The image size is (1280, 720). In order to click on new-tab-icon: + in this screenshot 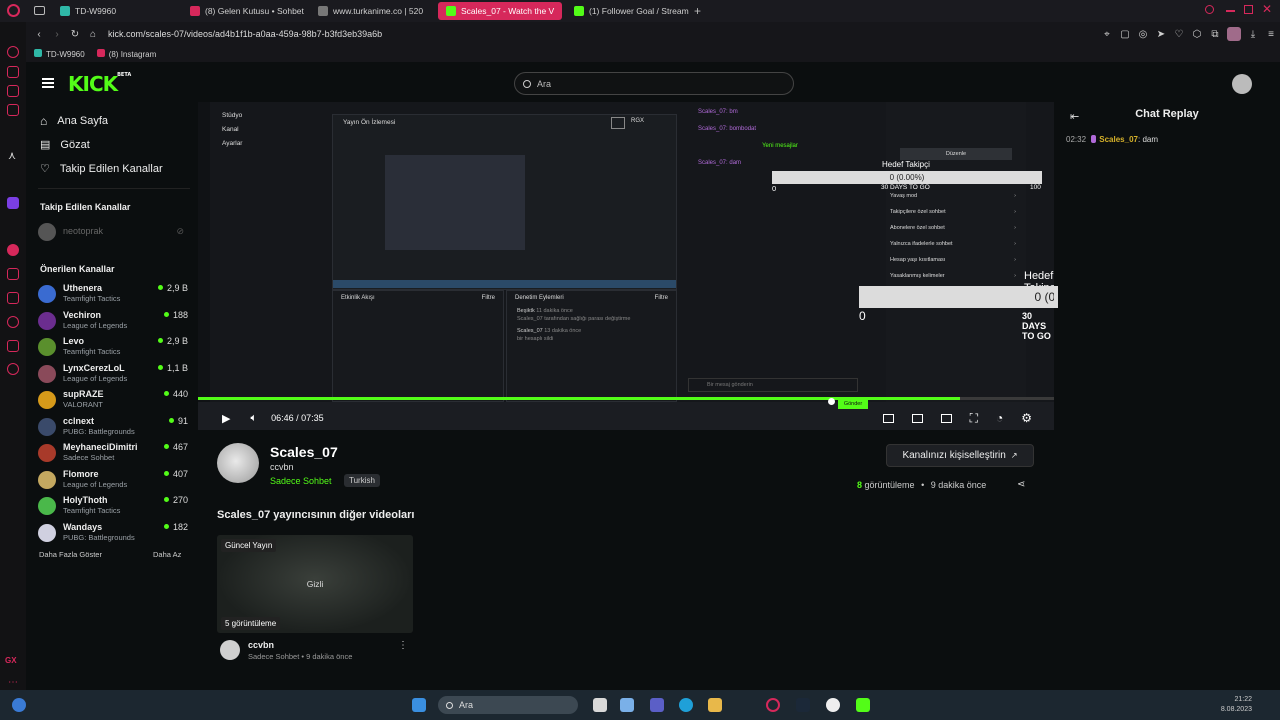, I will do `click(697, 11)`.